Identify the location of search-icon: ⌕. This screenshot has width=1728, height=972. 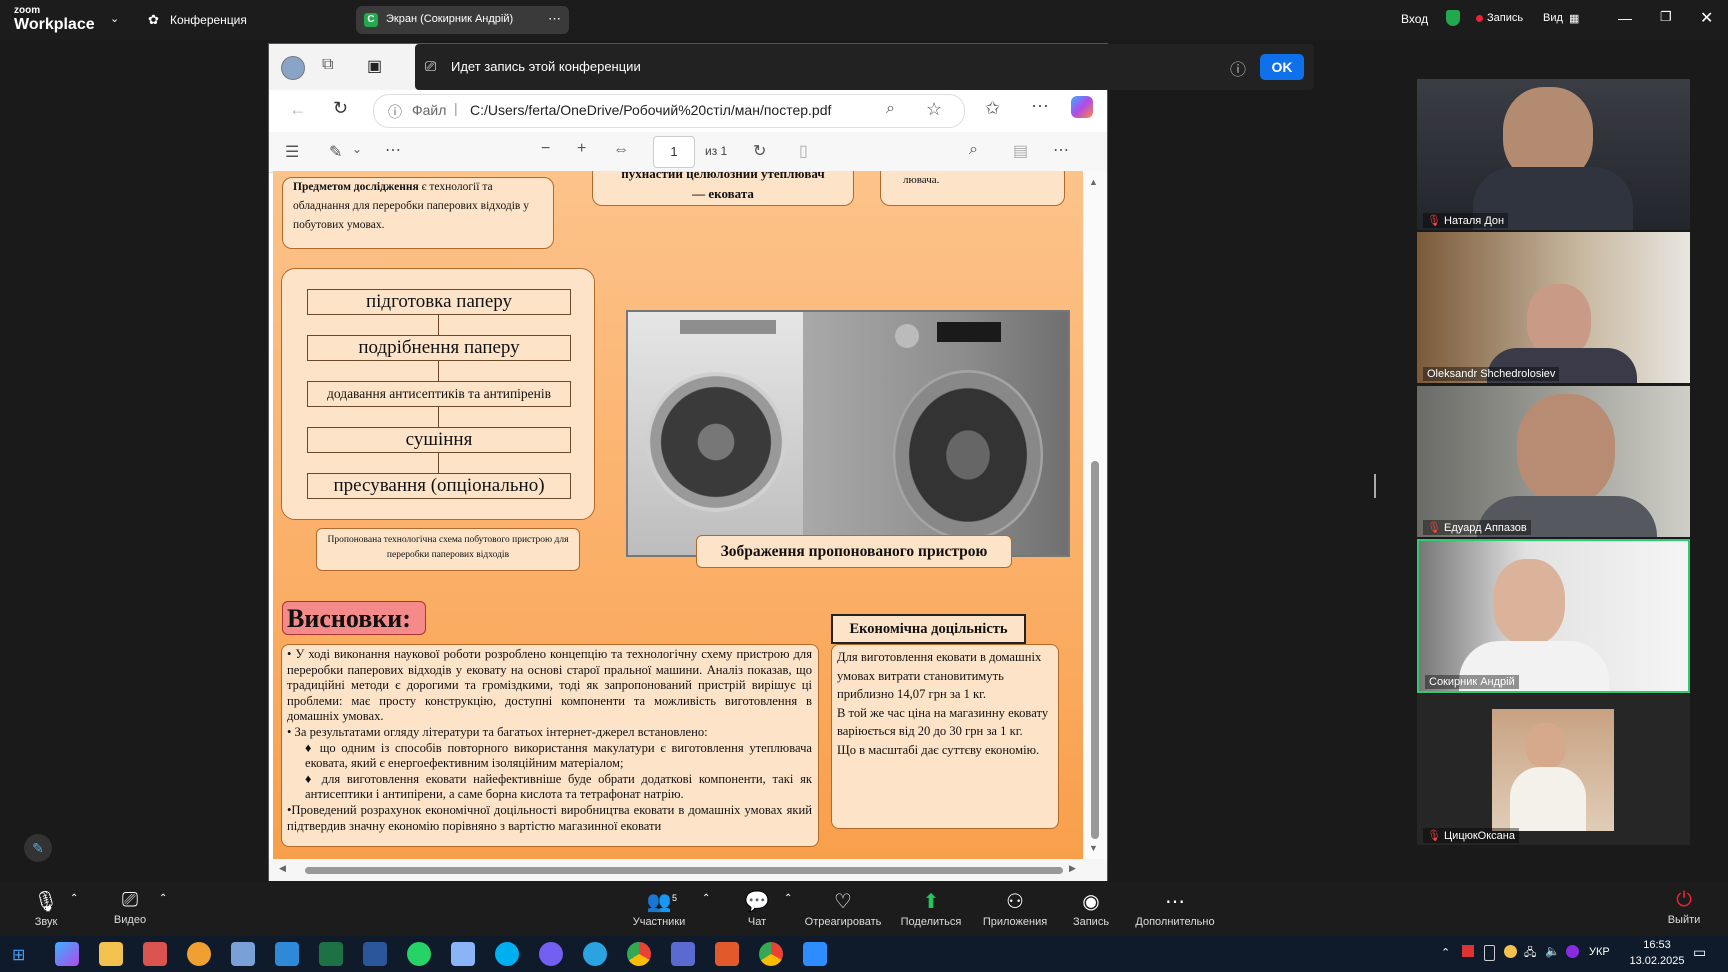
(973, 150).